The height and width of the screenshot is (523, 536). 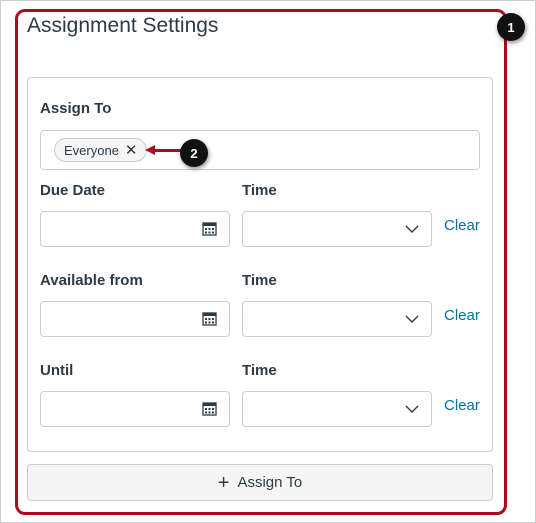 I want to click on callout-badge-1: 1, so click(x=511, y=27).